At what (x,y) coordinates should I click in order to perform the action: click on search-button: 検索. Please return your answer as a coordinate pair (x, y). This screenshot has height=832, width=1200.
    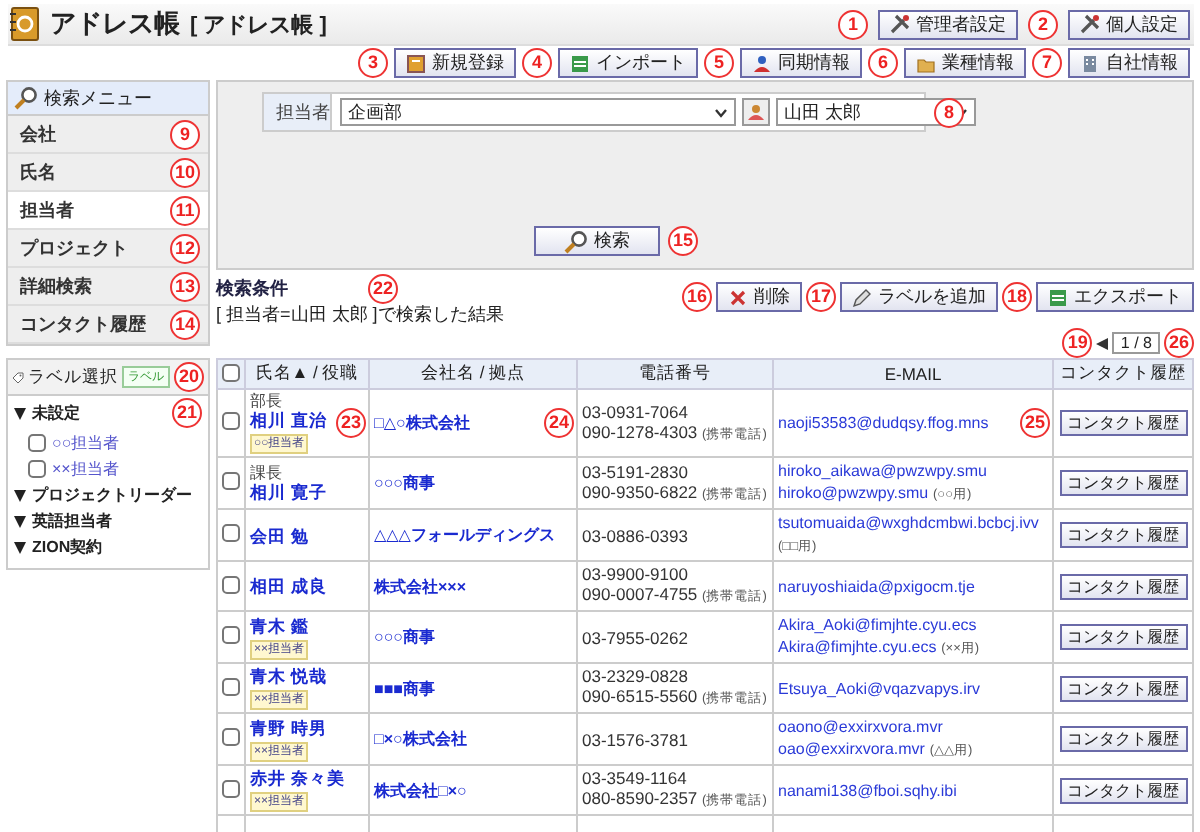
    Looking at the image, I should click on (597, 241).